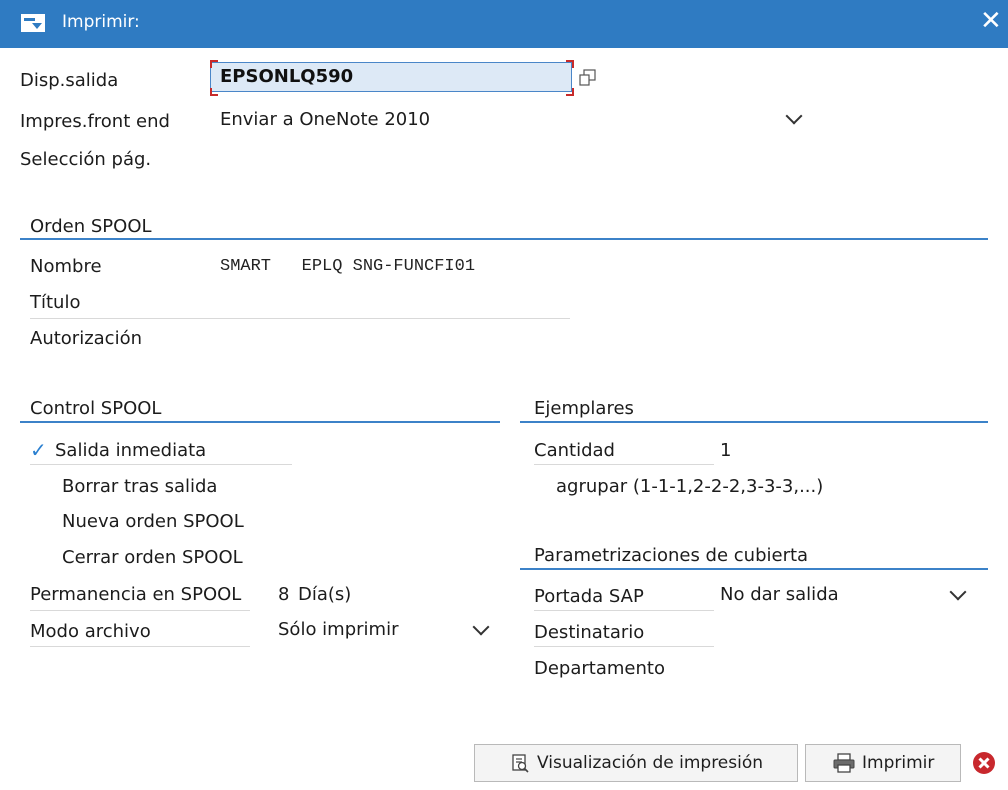 The width and height of the screenshot is (1008, 790). Describe the element at coordinates (779, 594) in the screenshot. I see `sap-cover-select-value: No dar salida` at that location.